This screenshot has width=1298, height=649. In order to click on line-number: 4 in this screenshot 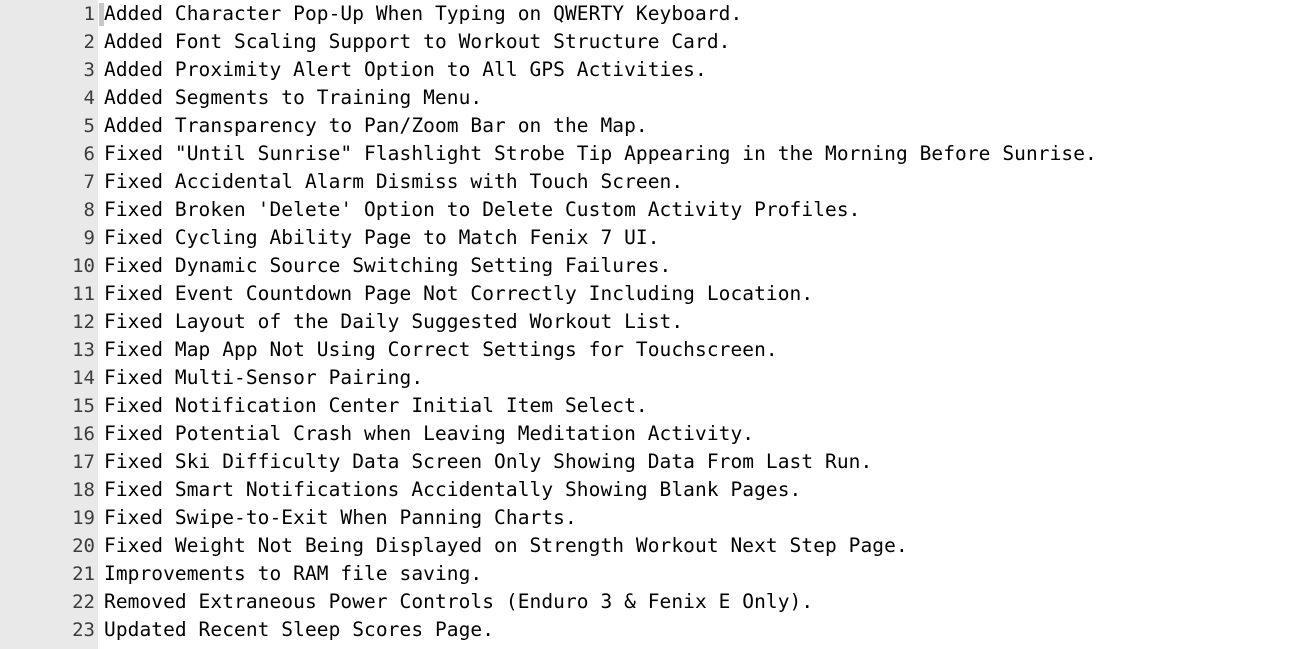, I will do `click(89, 98)`.